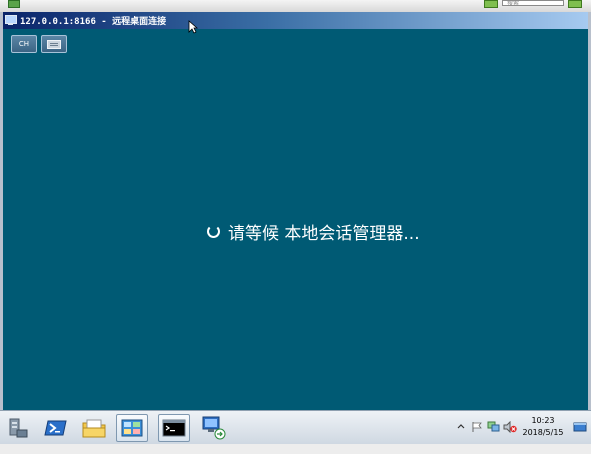  I want to click on clock: 10:23 2018/5/15, so click(543, 427).